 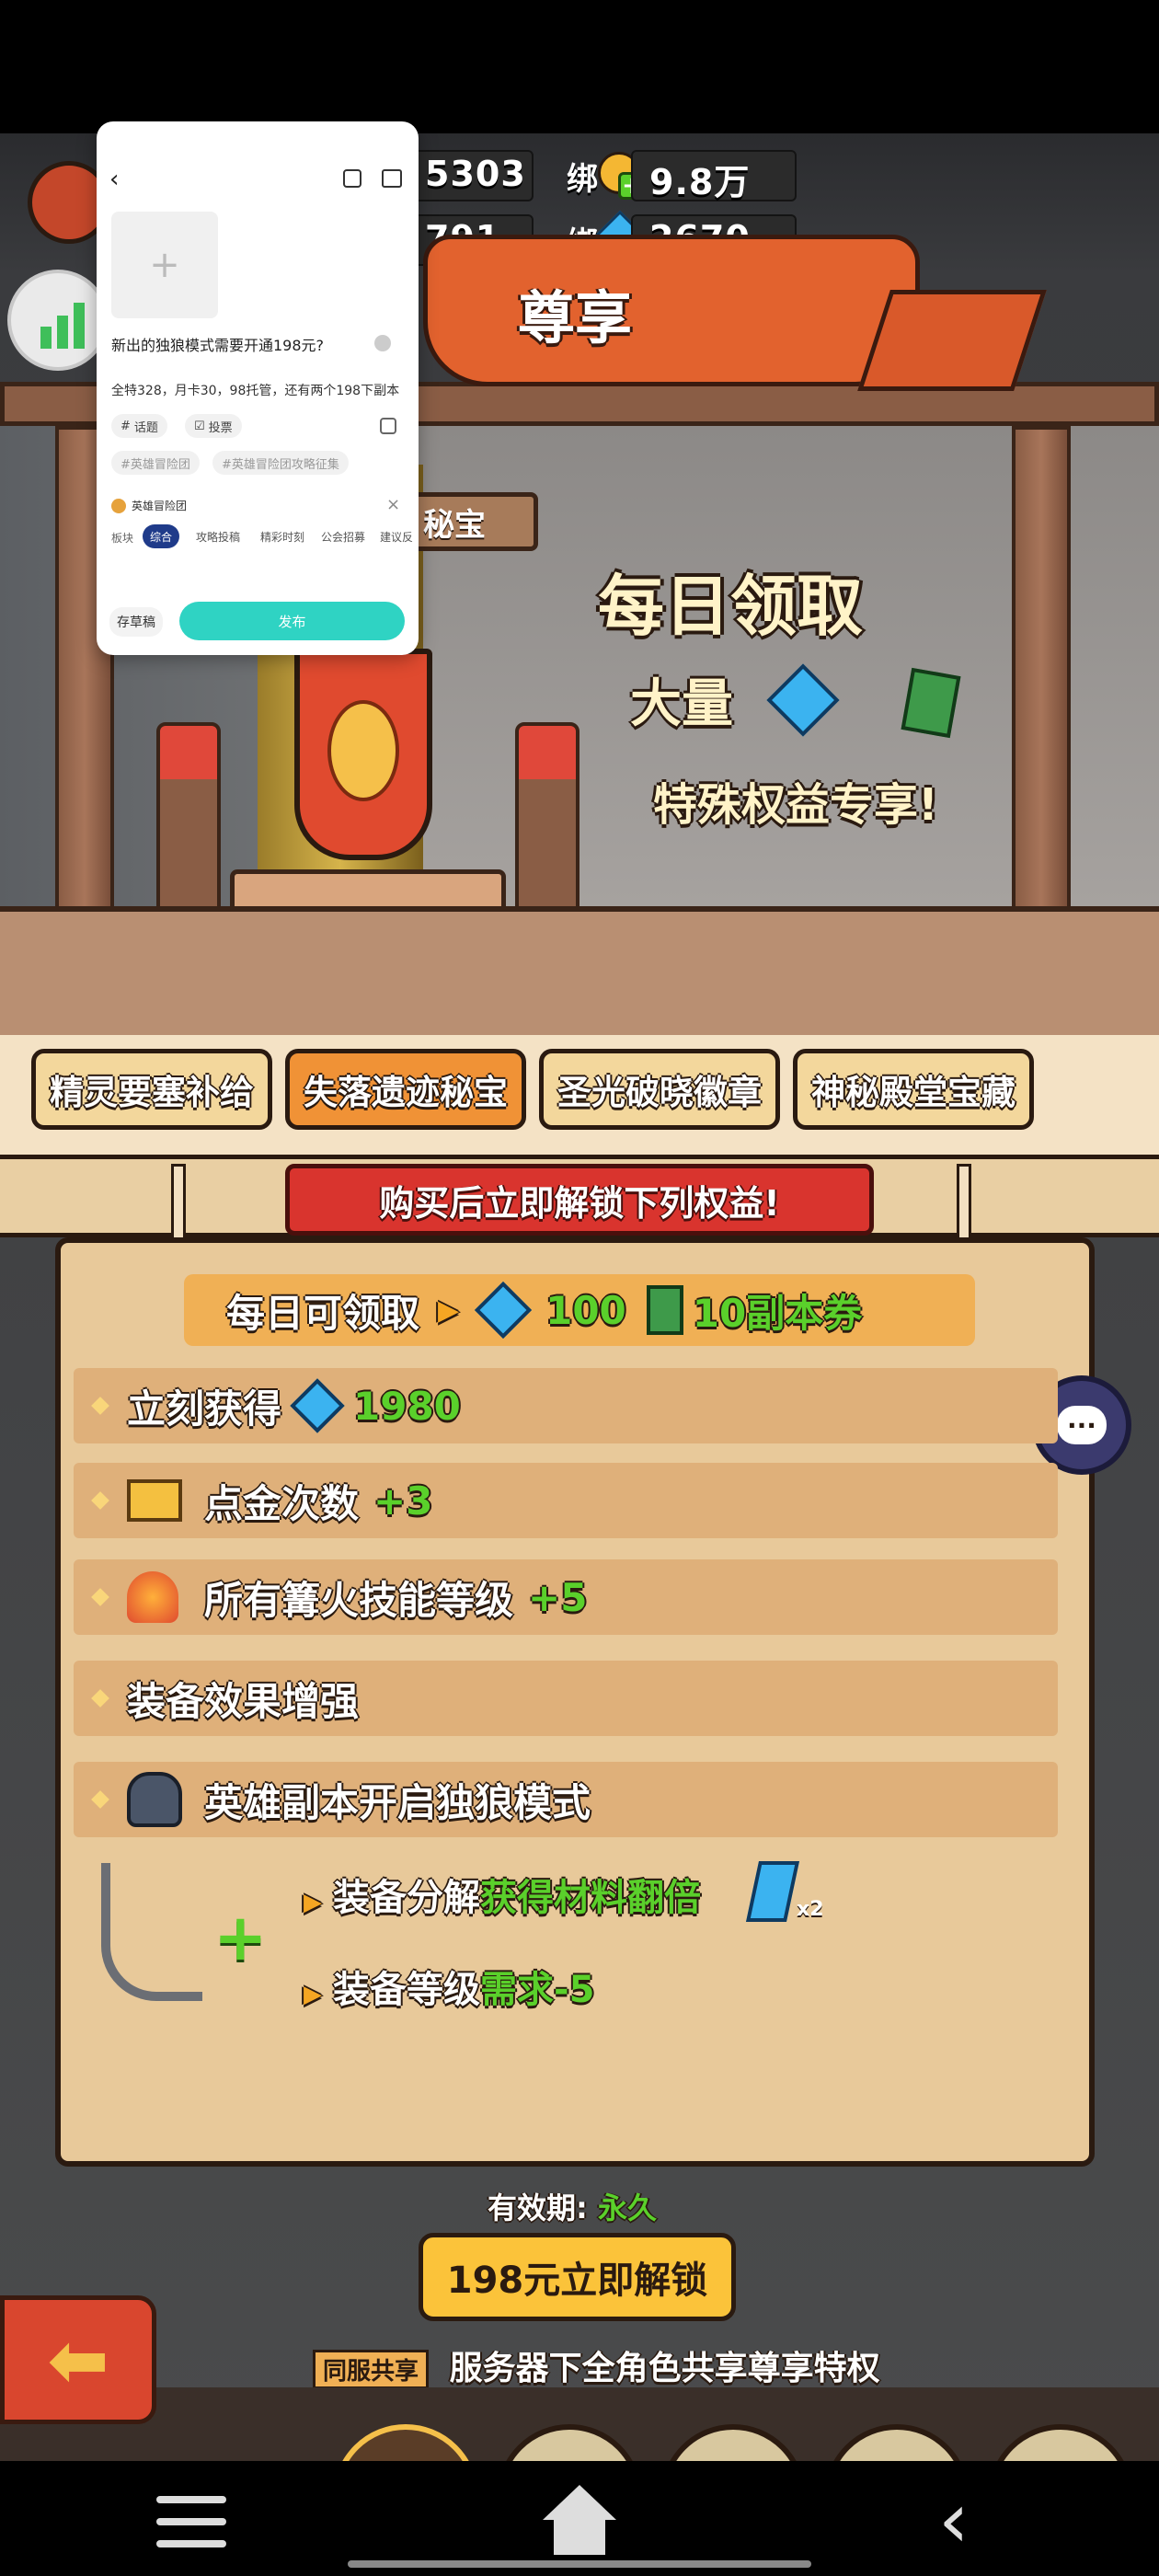 I want to click on add-image-button: +, so click(x=164, y=265).